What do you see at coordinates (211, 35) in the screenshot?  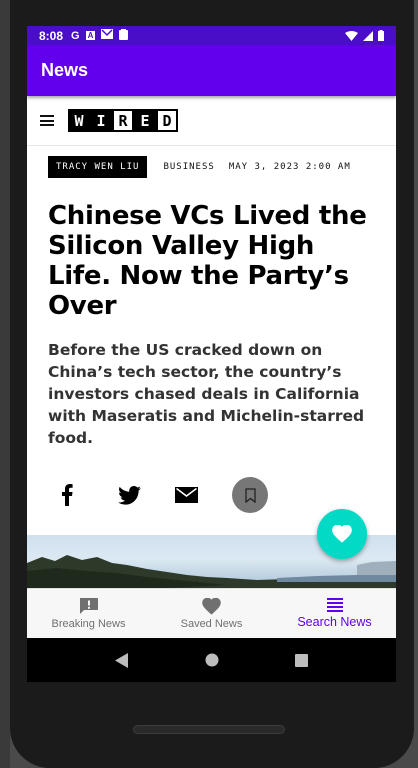 I see `status-bar: 8:08 G A` at bounding box center [211, 35].